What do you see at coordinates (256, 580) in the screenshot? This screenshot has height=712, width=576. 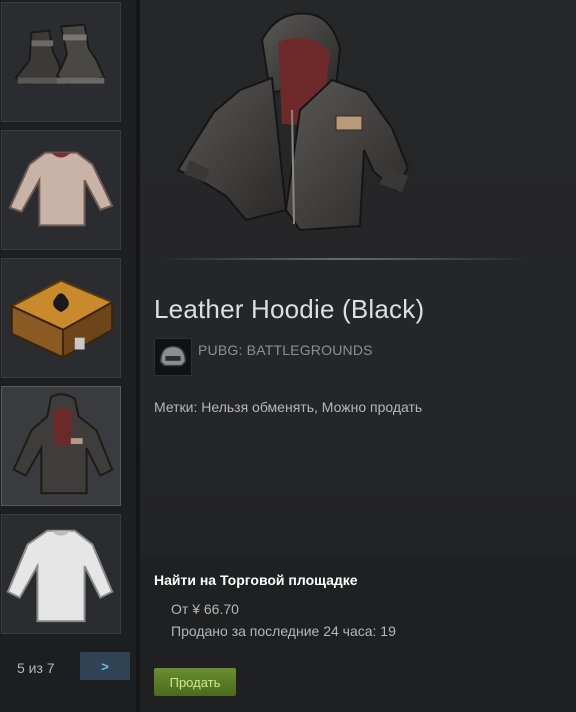 I see `market-link: Найти на Торговой площадке` at bounding box center [256, 580].